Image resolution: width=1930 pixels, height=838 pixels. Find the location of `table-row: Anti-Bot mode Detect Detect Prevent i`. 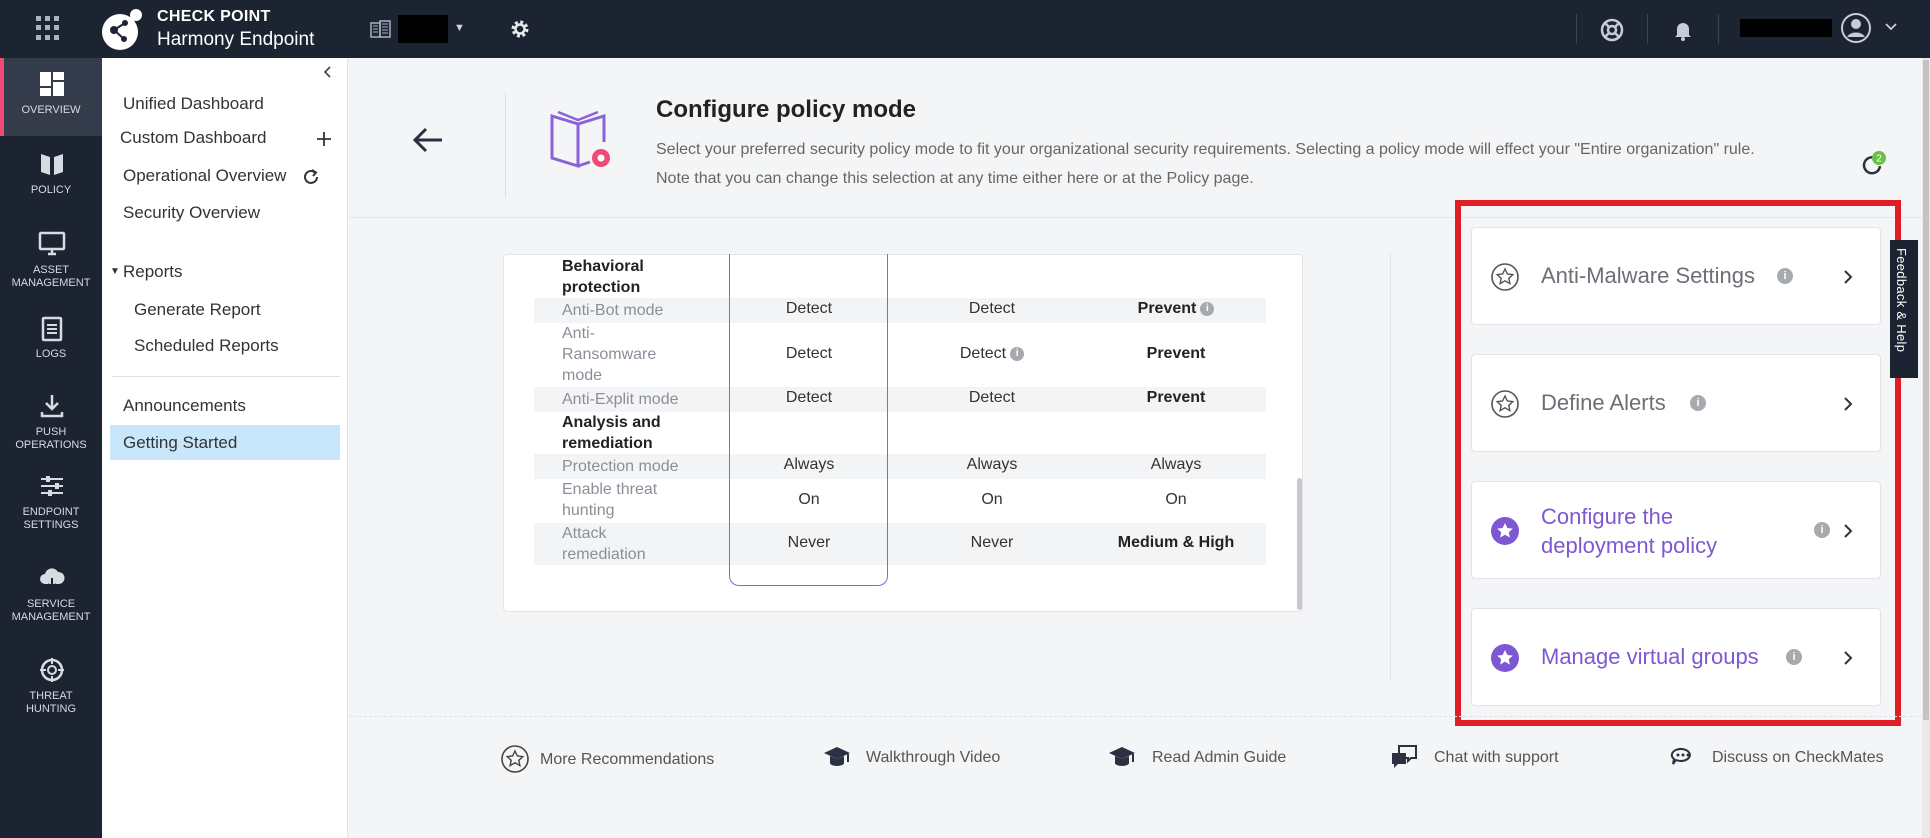

table-row: Anti-Bot mode Detect Detect Prevent i is located at coordinates (900, 310).